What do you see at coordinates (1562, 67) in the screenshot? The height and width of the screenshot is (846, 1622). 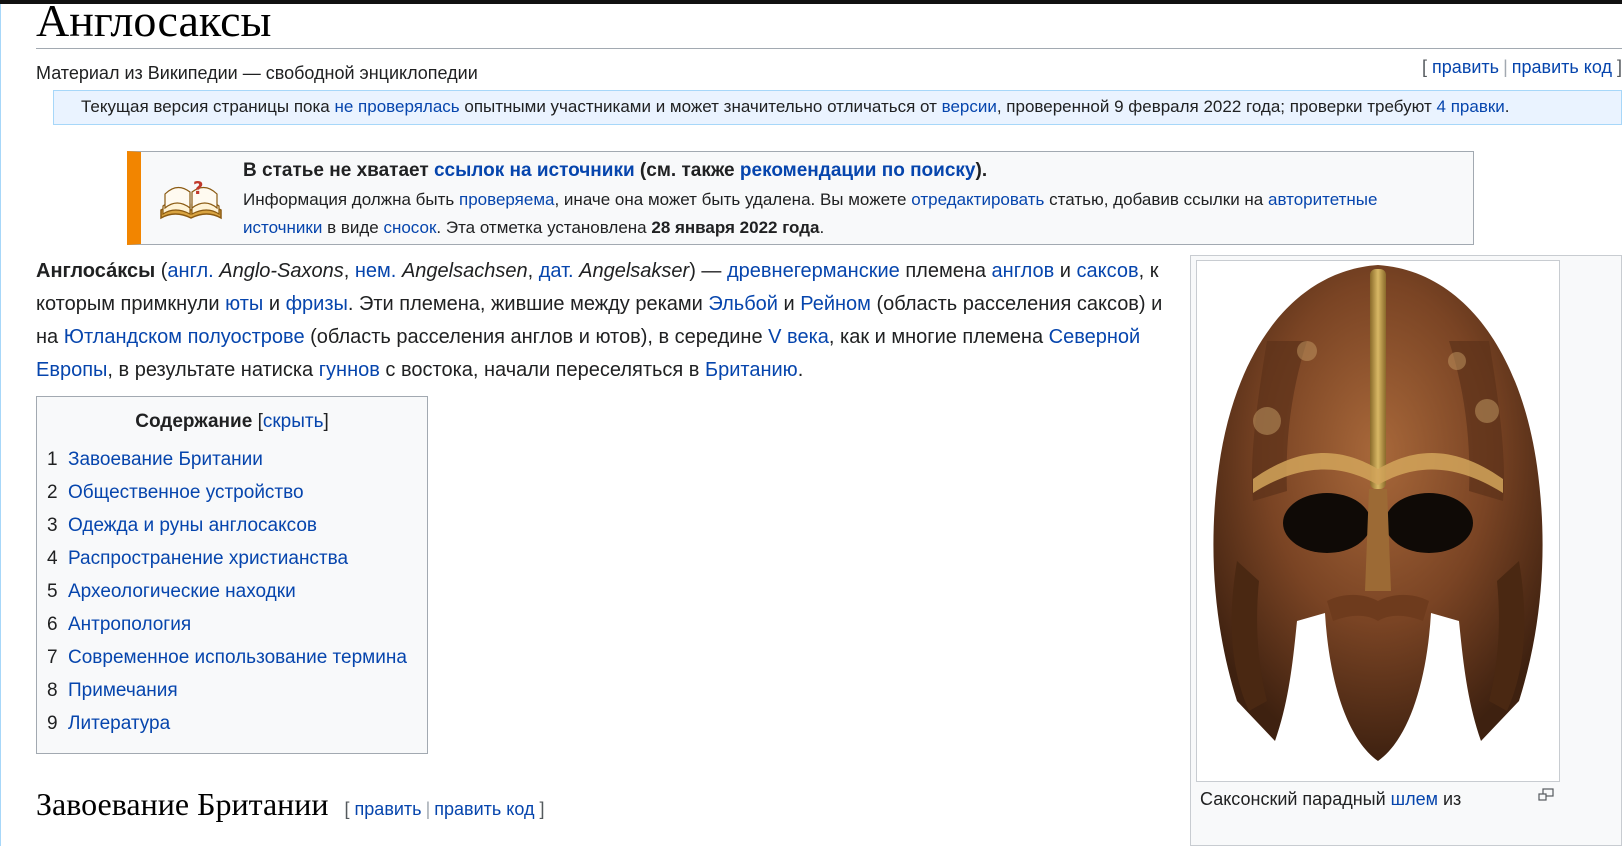 I see `page-edit-source-link: править код` at bounding box center [1562, 67].